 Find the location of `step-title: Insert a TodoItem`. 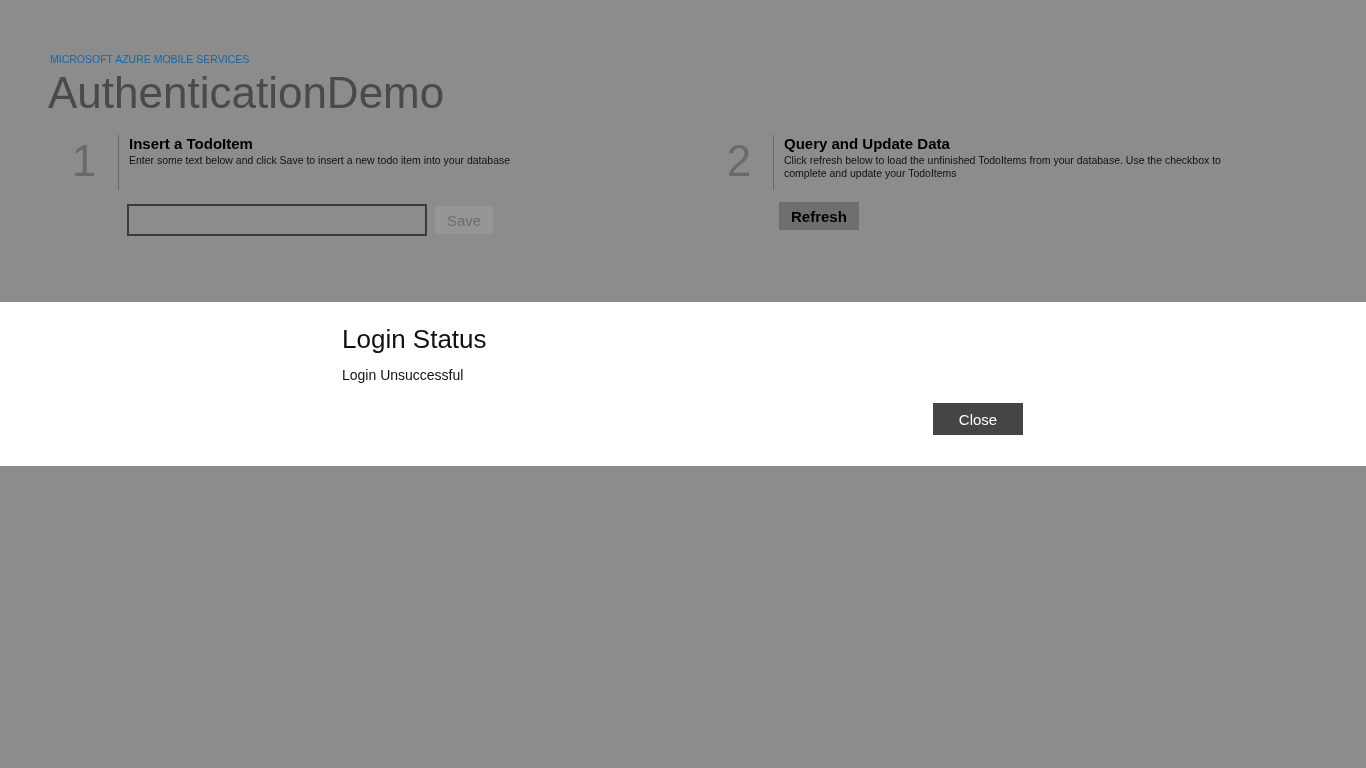

step-title: Insert a TodoItem is located at coordinates (191, 144).